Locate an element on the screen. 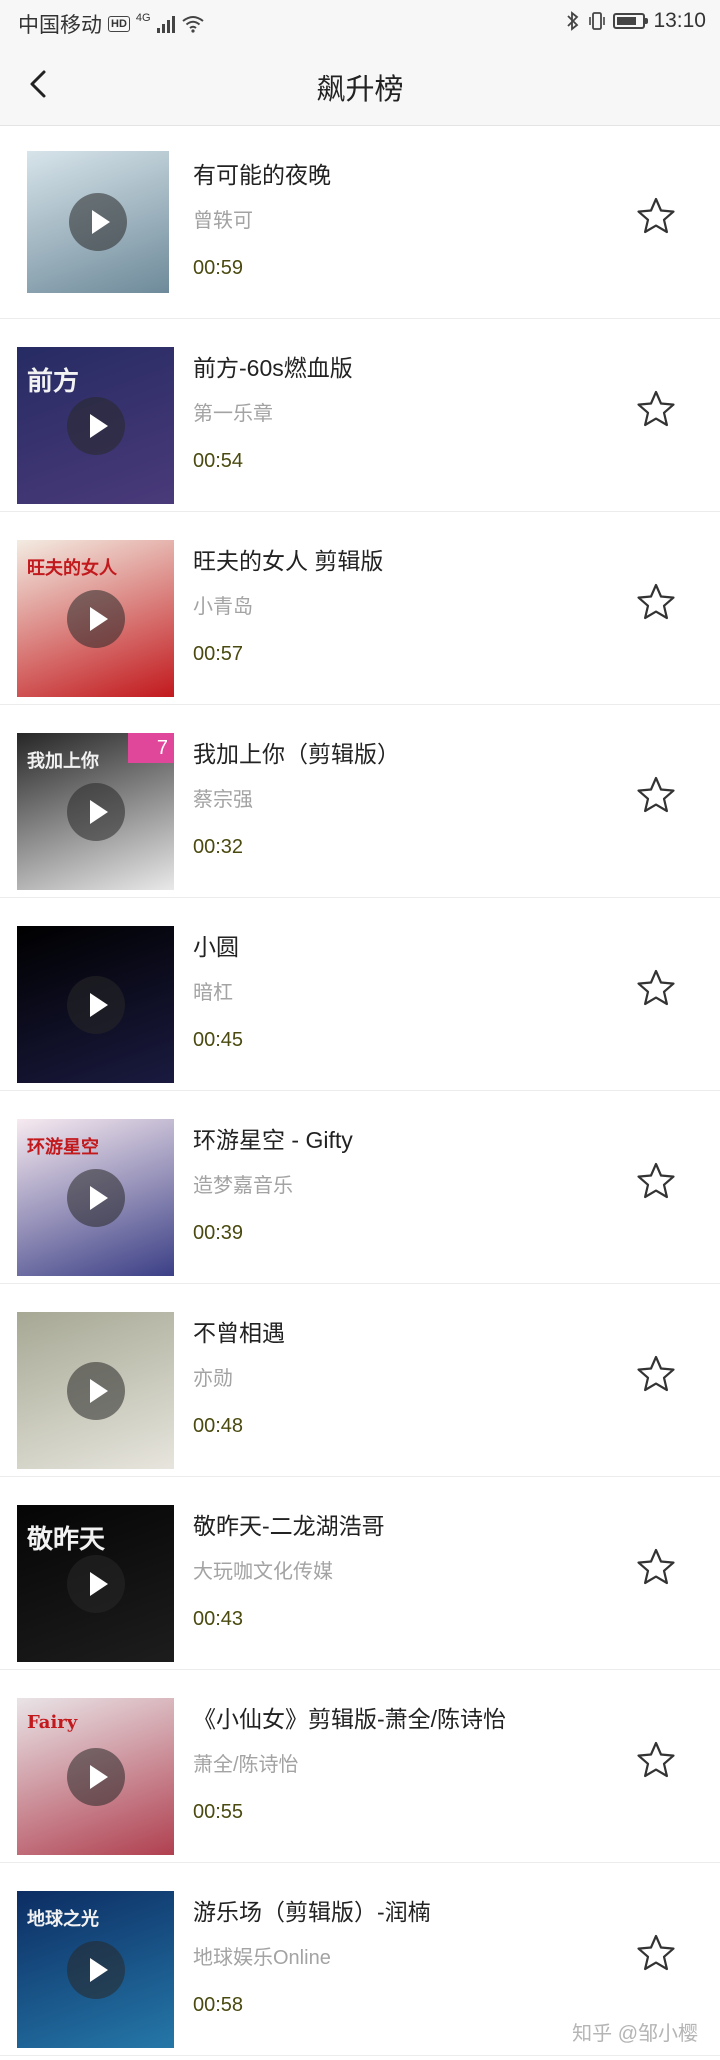 The width and height of the screenshot is (720, 2060). song-row: 小圆暗杠 00:45 is located at coordinates (360, 994).